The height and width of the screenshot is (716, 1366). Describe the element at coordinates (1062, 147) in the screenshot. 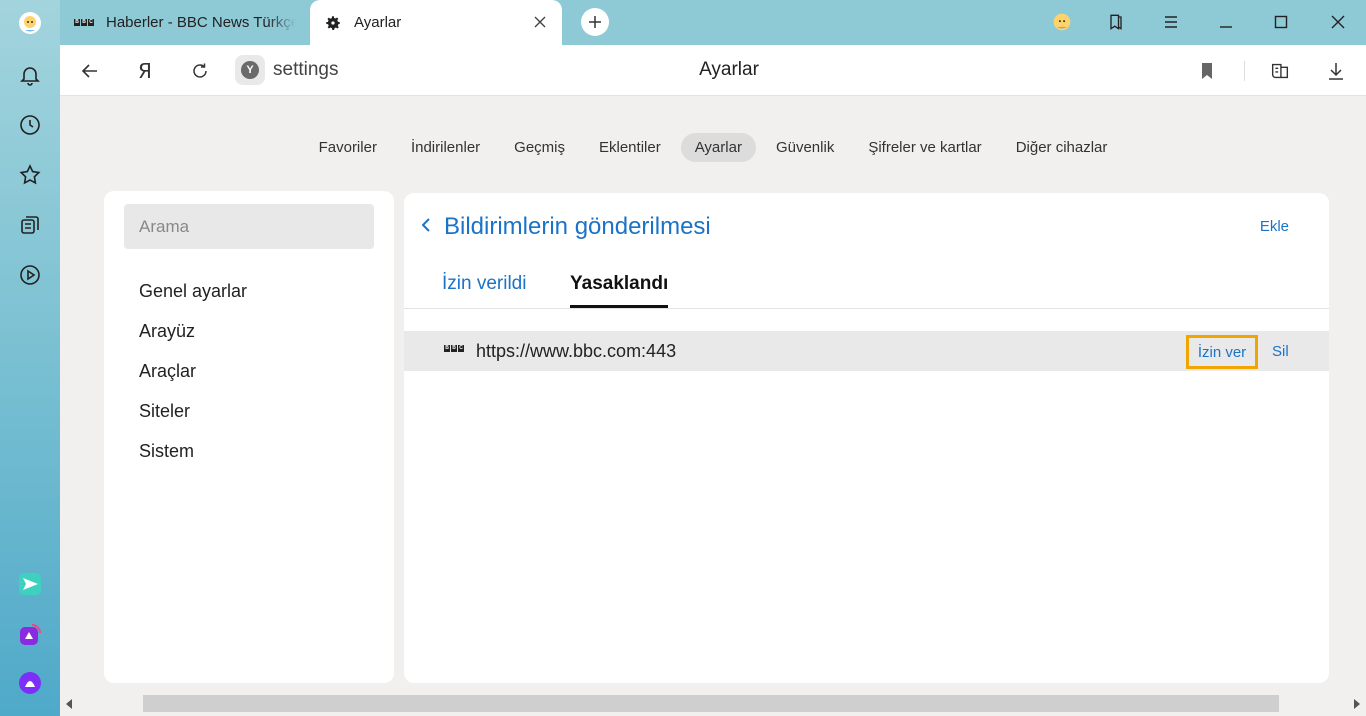

I see `nav-other-devices: Diğer cihazlar` at that location.